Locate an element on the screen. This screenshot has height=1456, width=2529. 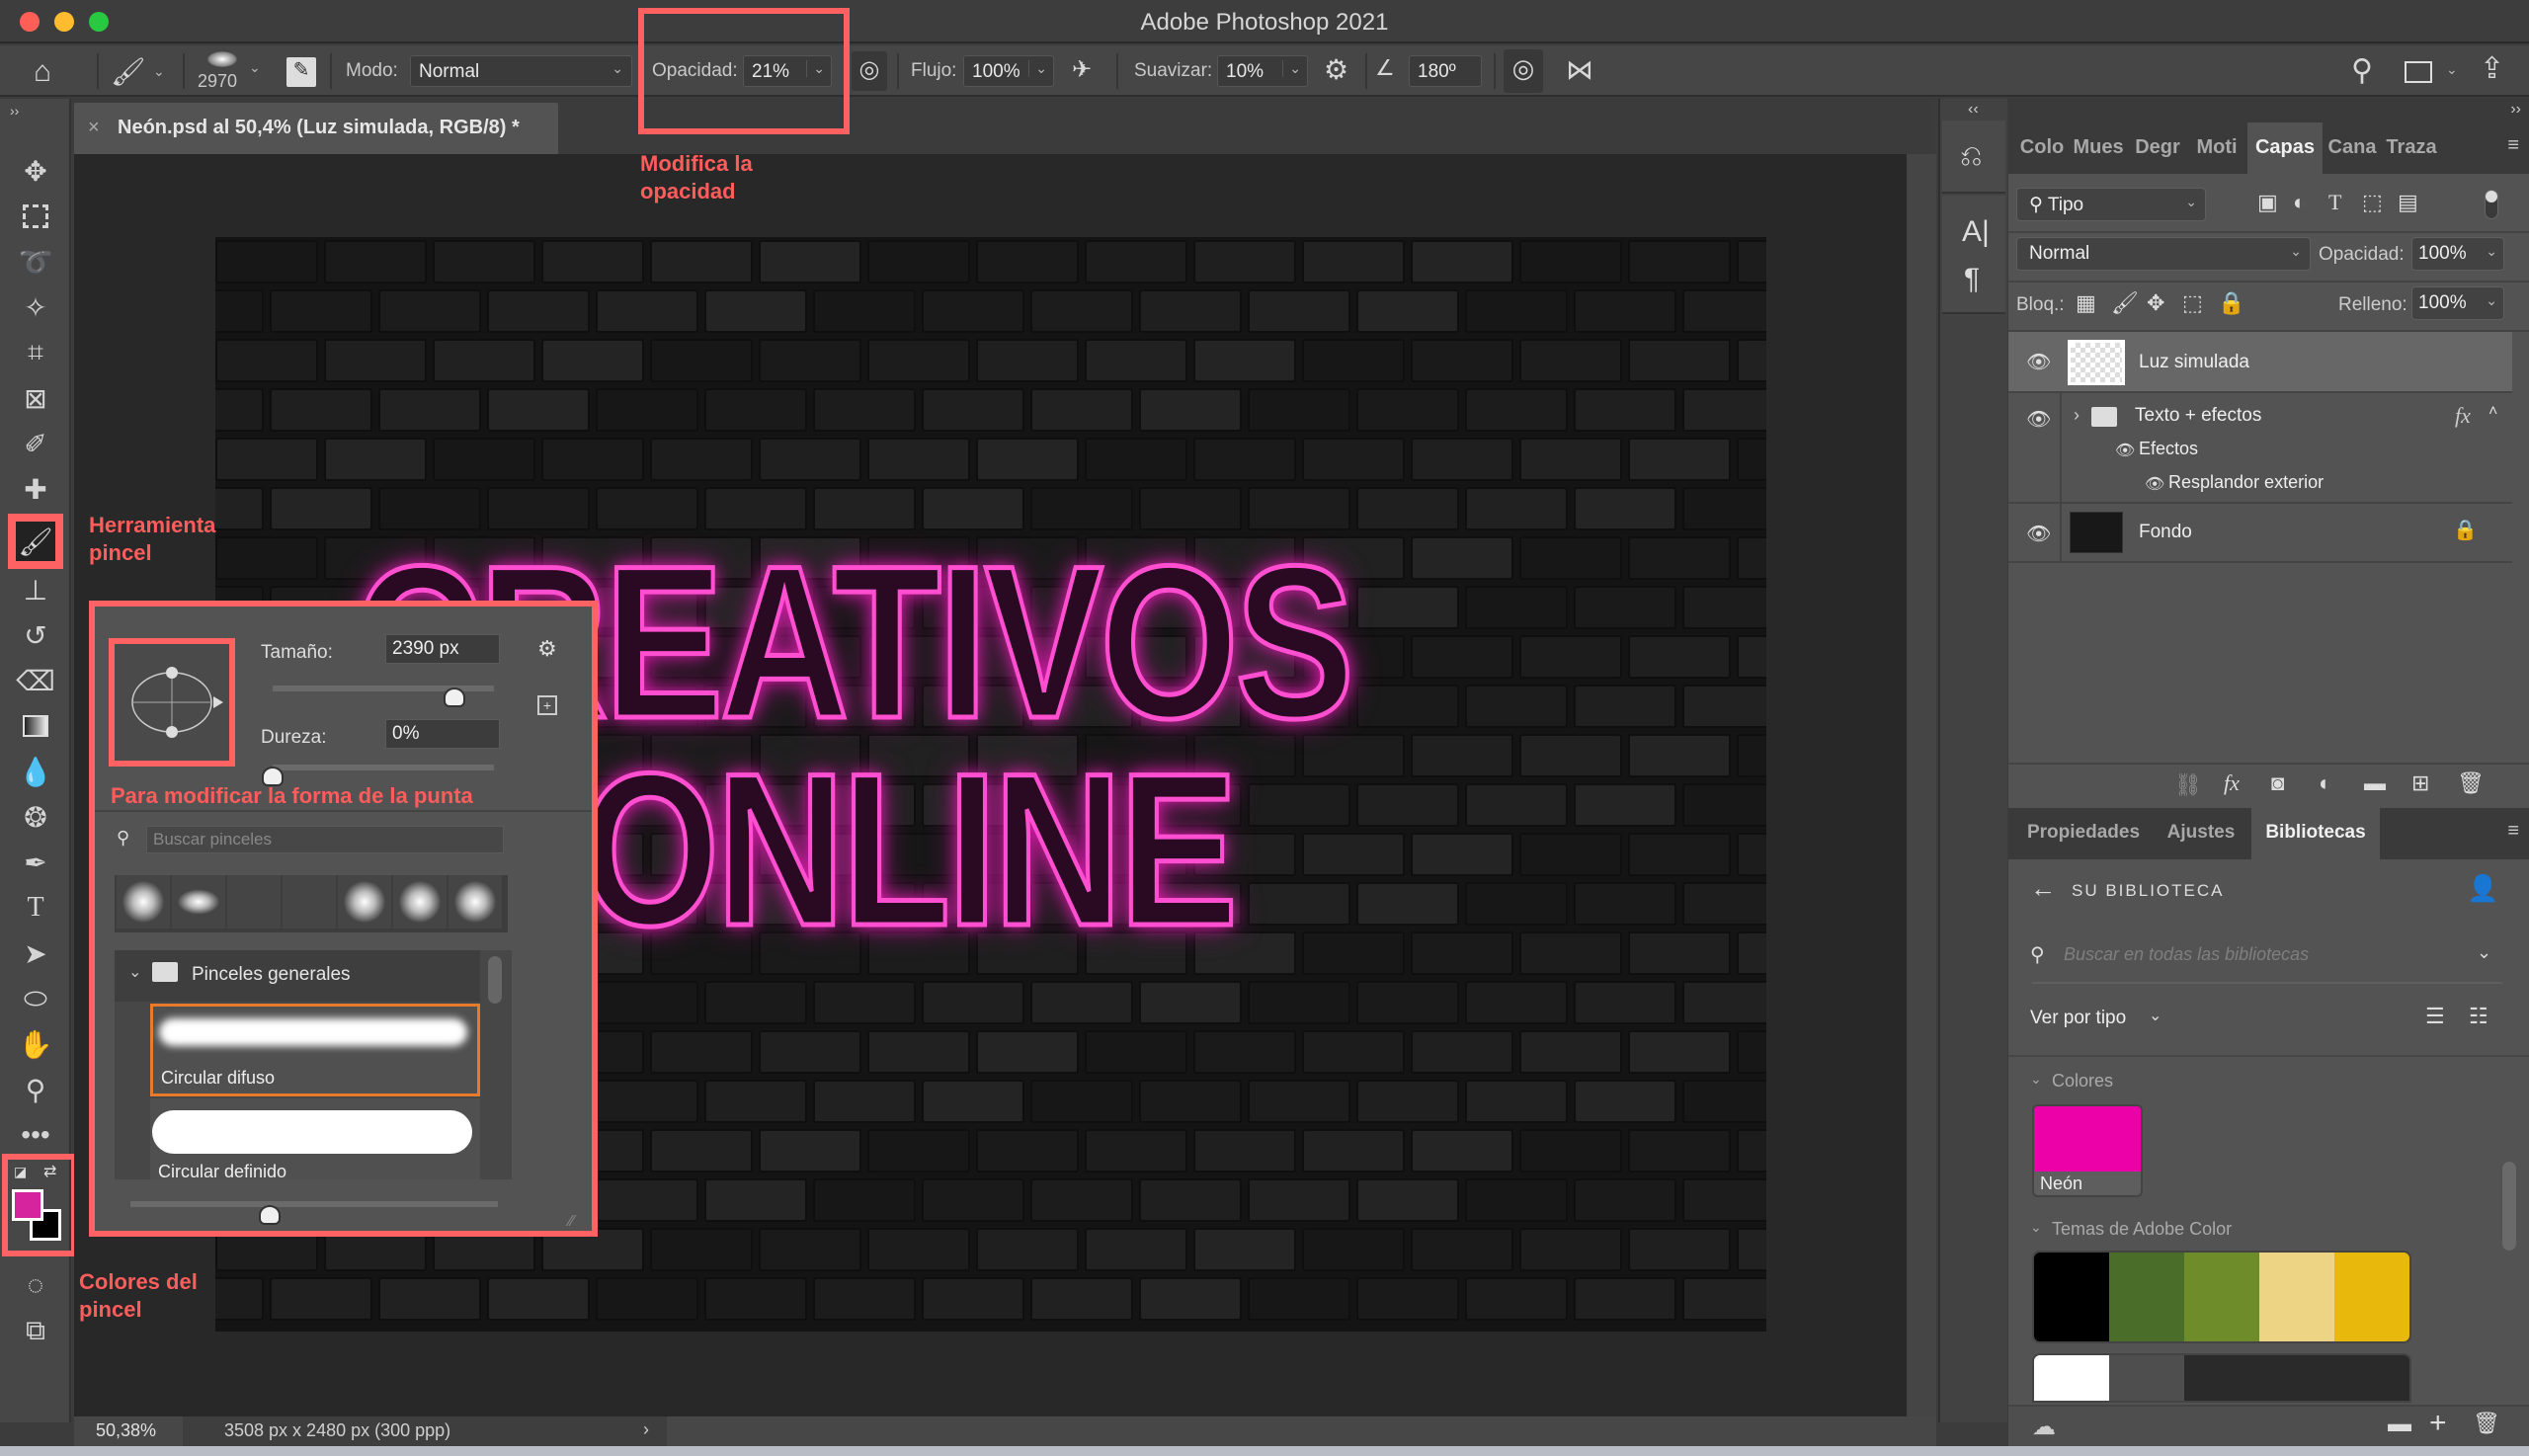
close-tab-icon: × is located at coordinates (94, 128).